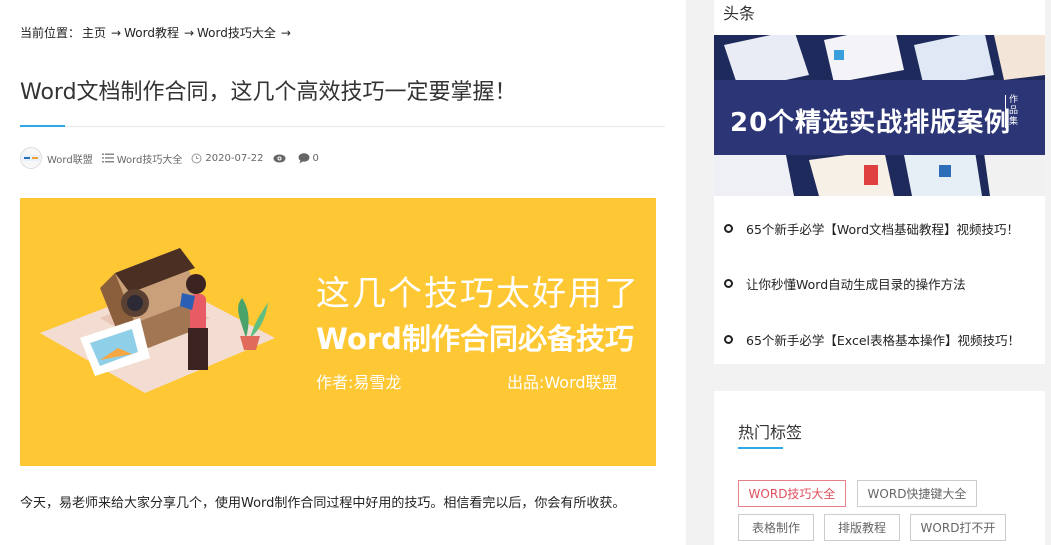 The image size is (1051, 545). What do you see at coordinates (149, 160) in the screenshot?
I see `category-name: Word技巧大全` at bounding box center [149, 160].